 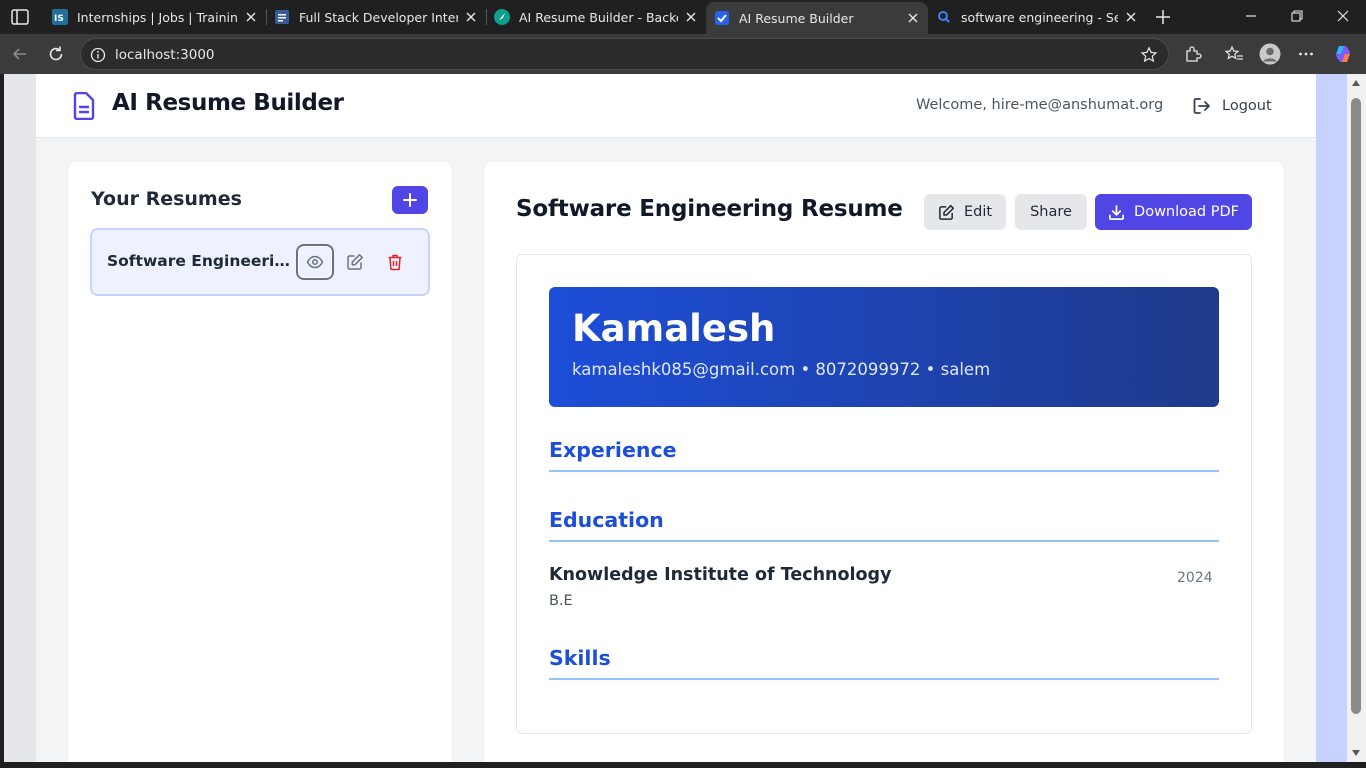 I want to click on close-window-button, so click(x=1343, y=16).